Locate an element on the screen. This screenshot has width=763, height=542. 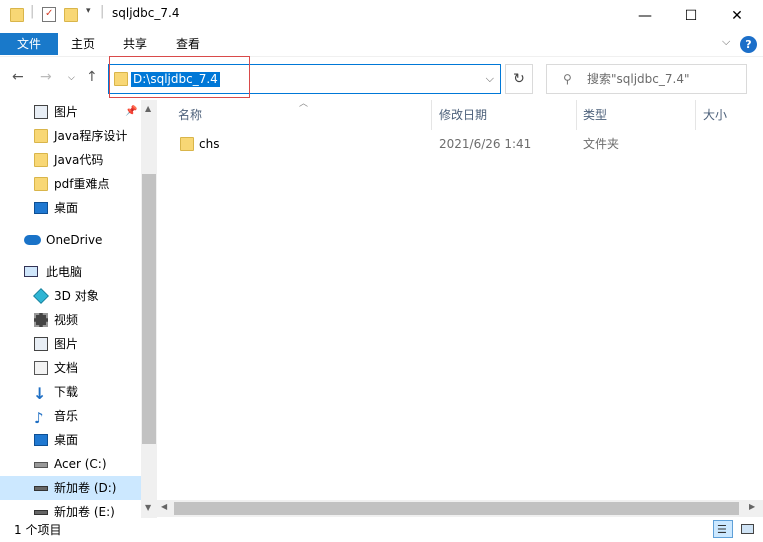
this-pc-icon is located at coordinates (31, 271).